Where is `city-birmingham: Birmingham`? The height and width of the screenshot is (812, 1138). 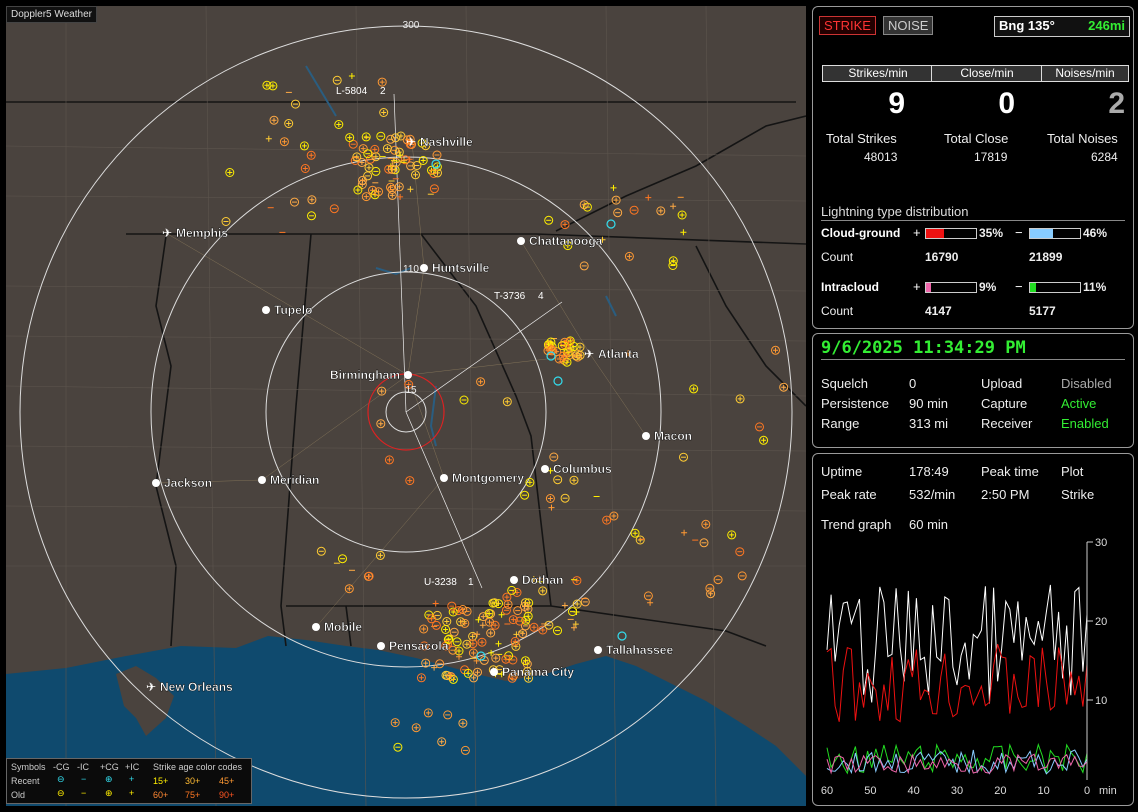 city-birmingham: Birmingham is located at coordinates (371, 375).